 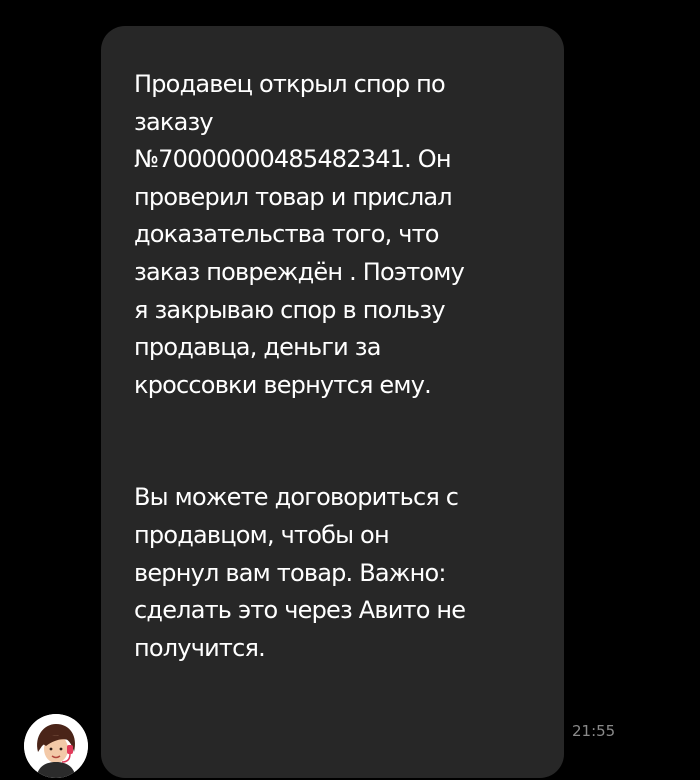 I want to click on support-agent-avatar-icon, so click(x=56, y=746).